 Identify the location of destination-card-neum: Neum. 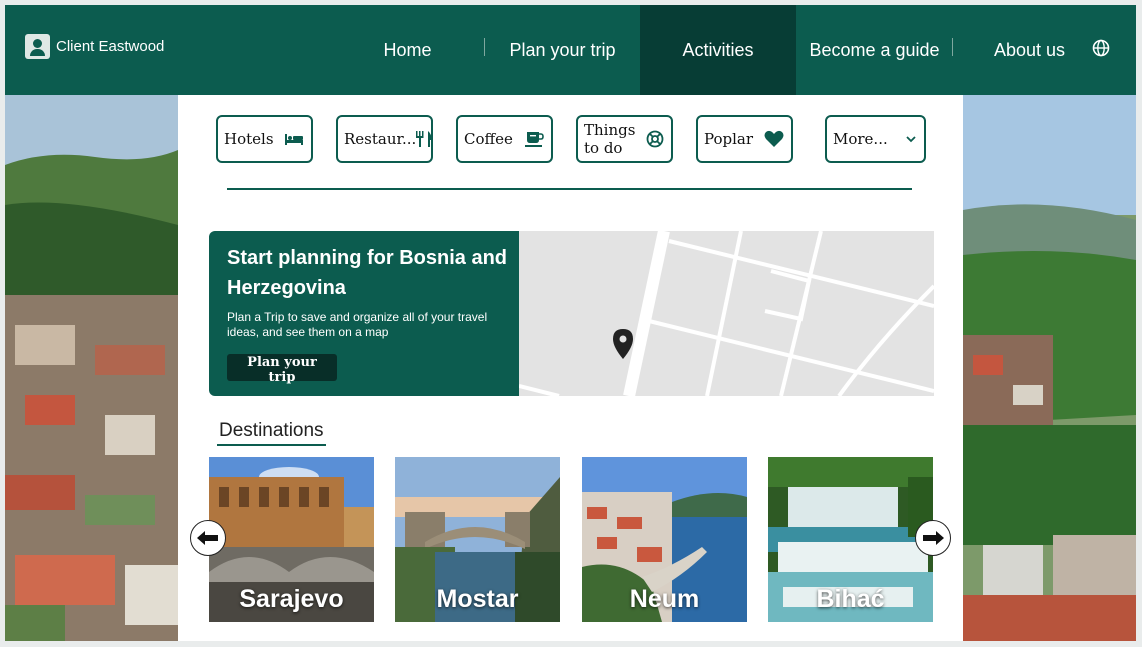
(664, 539).